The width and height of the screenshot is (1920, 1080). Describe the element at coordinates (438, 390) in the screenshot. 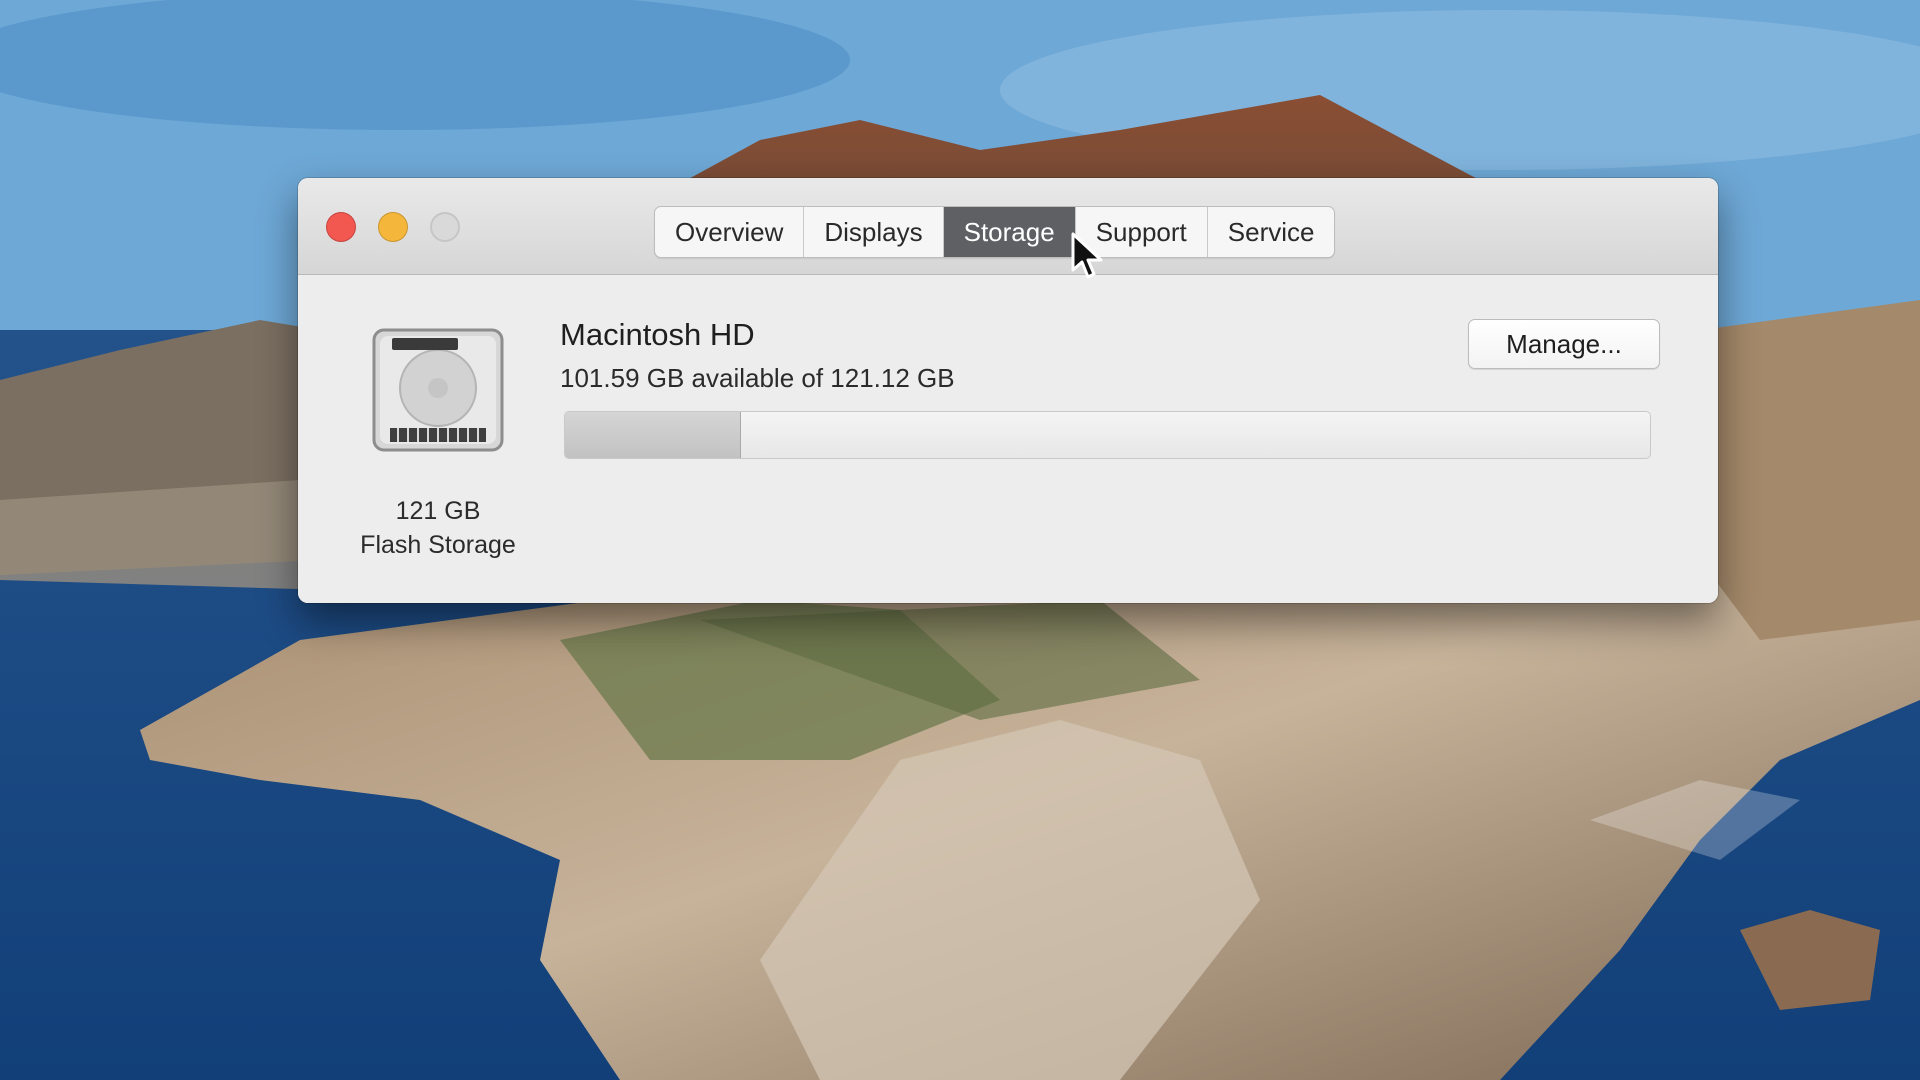

I see `hard-drive-icon` at that location.